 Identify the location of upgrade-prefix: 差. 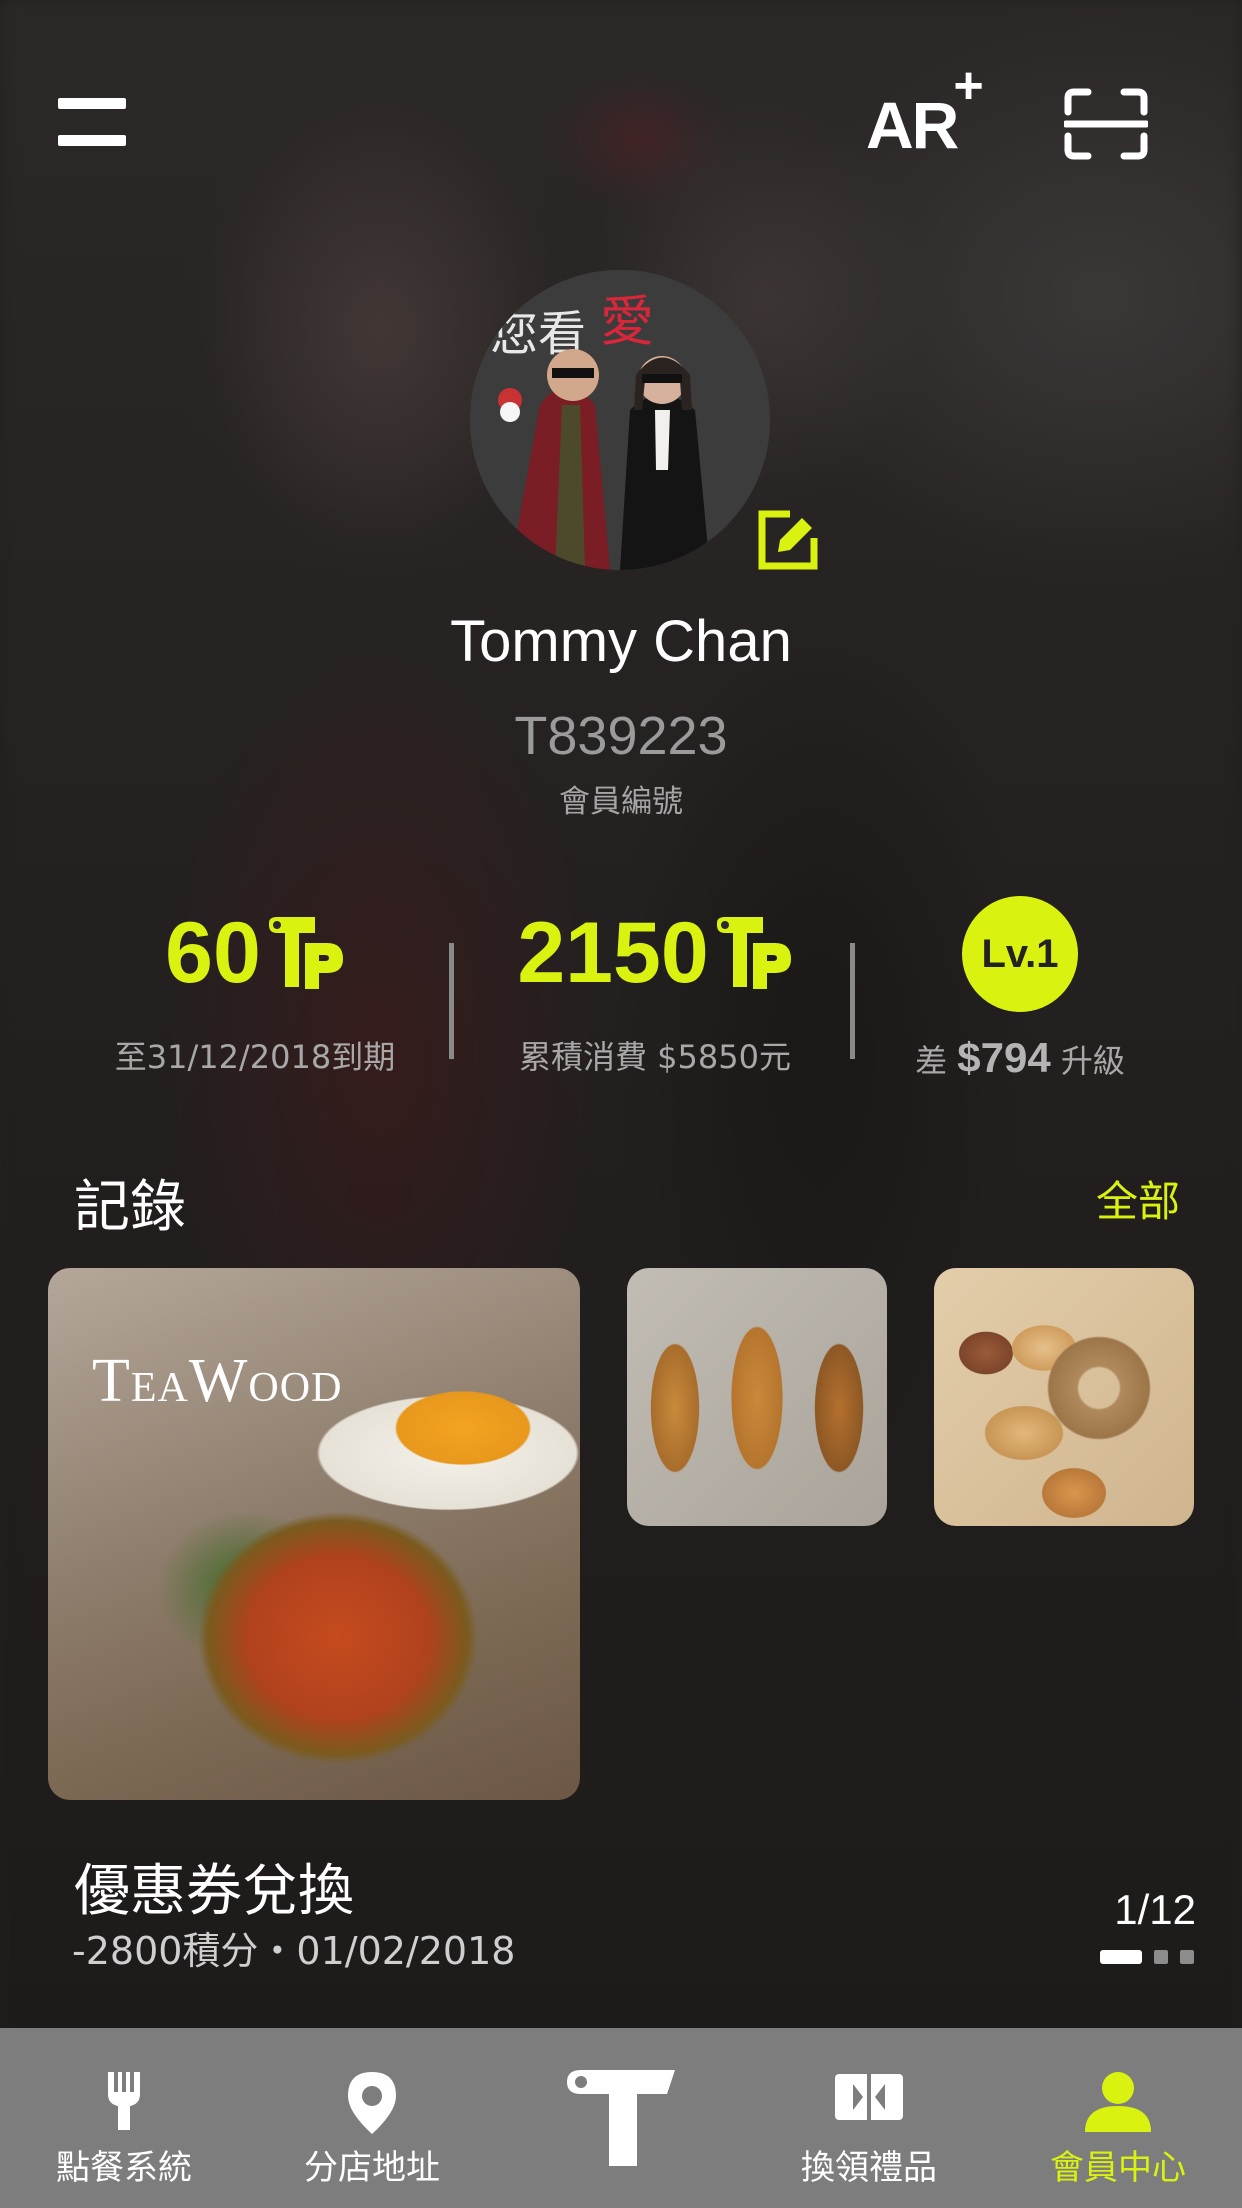
(931, 1061).